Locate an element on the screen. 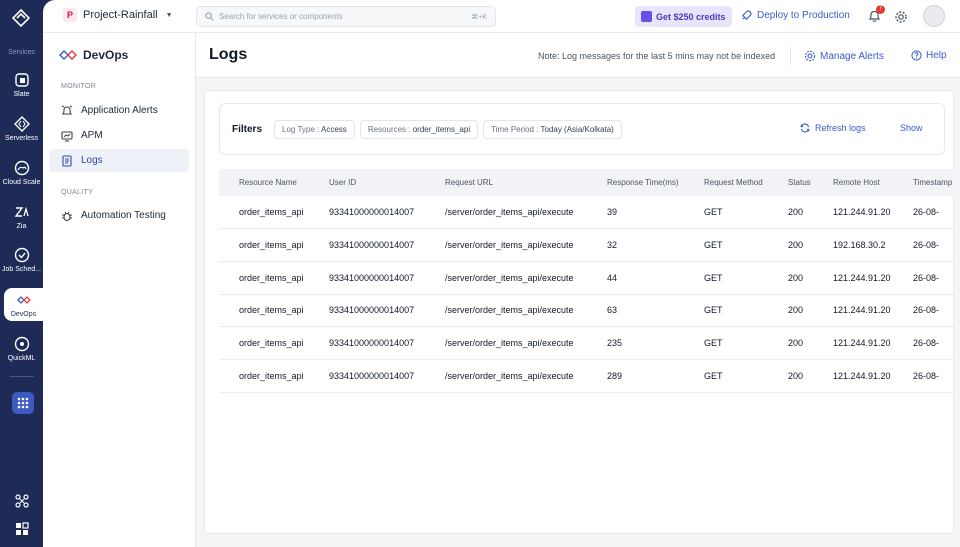  search-shortcut: ⌘+K is located at coordinates (479, 17).